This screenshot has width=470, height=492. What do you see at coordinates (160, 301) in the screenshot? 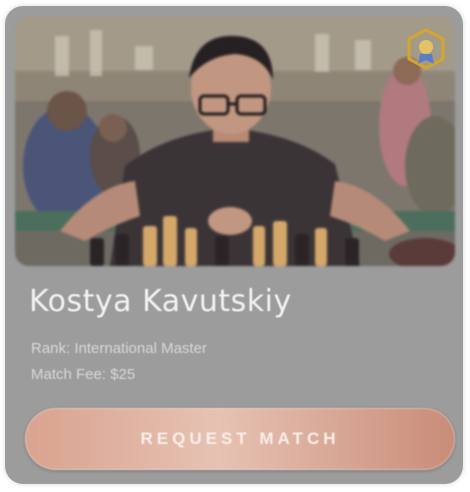
I see `player-name: Kostya Kavutskiy` at bounding box center [160, 301].